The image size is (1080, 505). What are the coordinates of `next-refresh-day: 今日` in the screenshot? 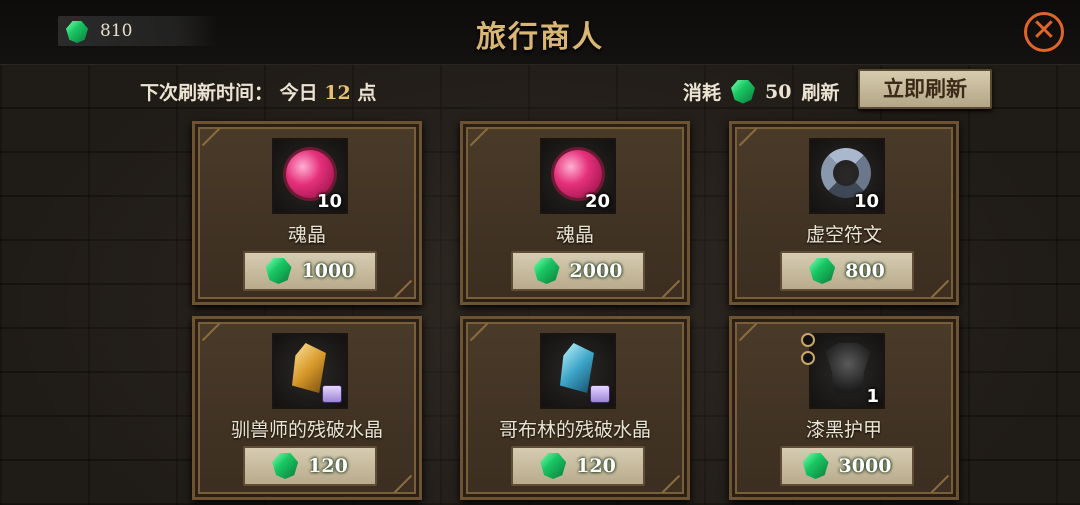 It's located at (298, 93).